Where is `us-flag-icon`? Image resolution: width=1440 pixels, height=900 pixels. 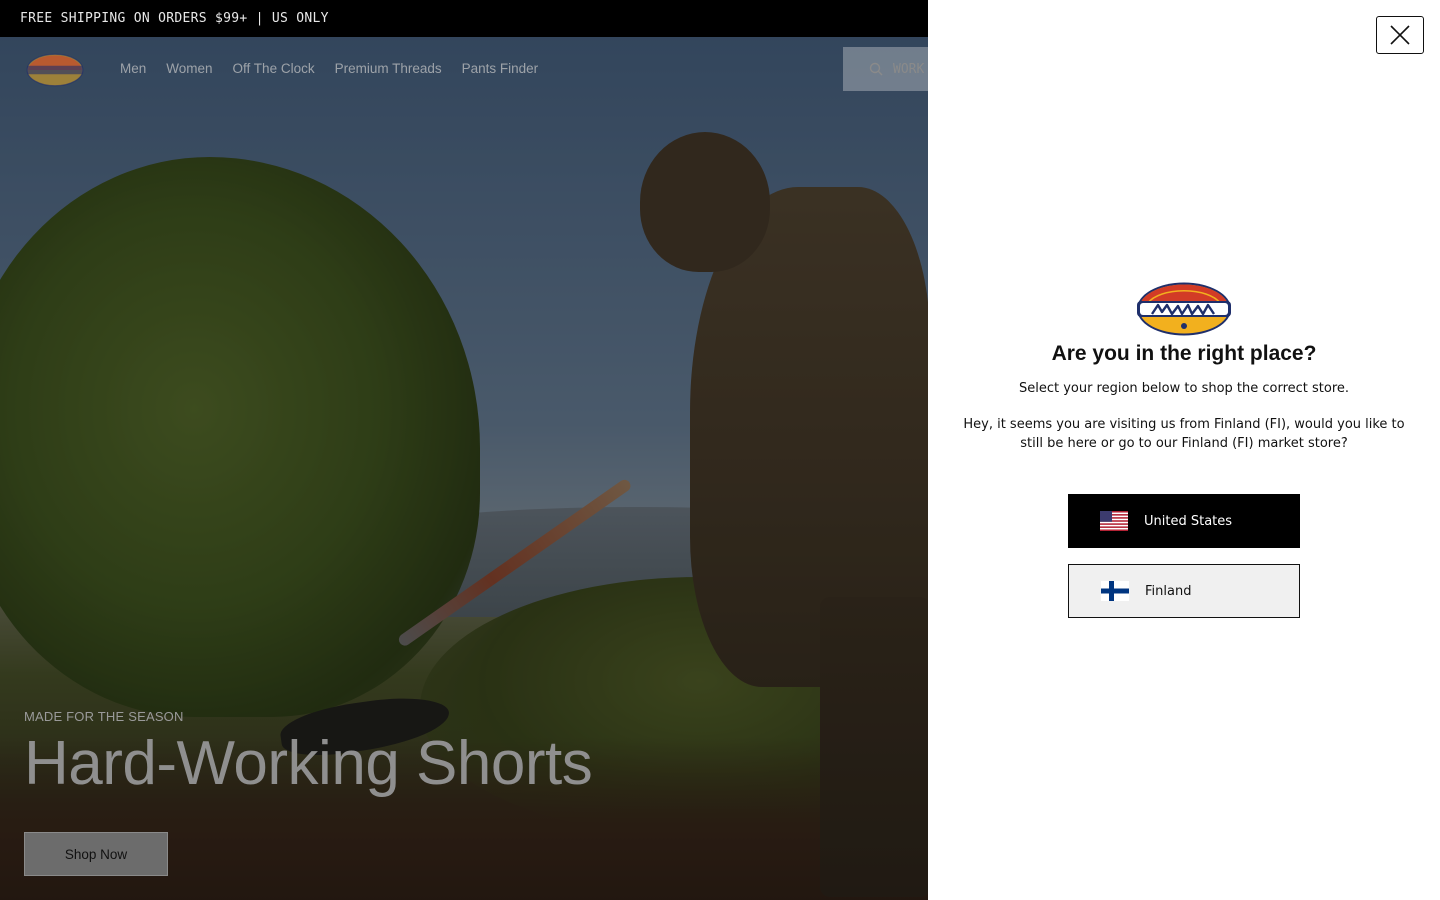 us-flag-icon is located at coordinates (1114, 521).